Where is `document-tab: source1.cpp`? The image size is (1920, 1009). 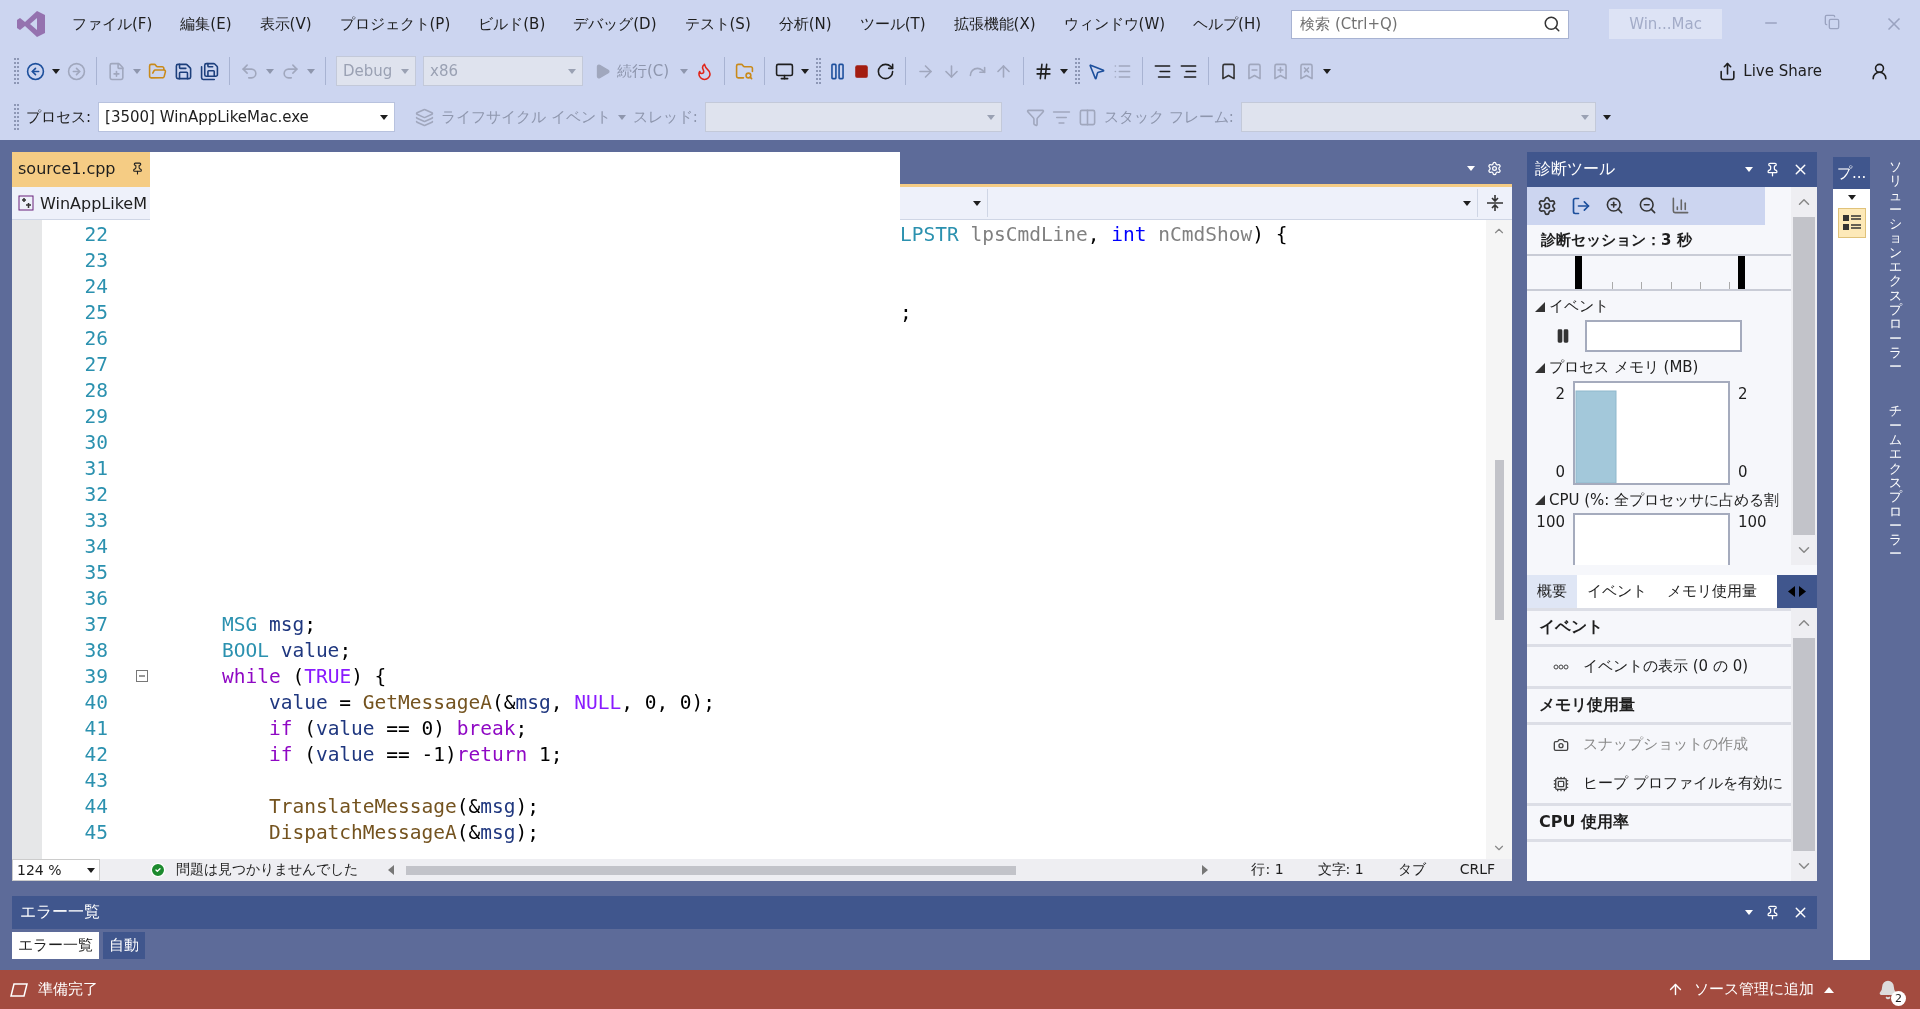
document-tab: source1.cpp is located at coordinates (81, 168).